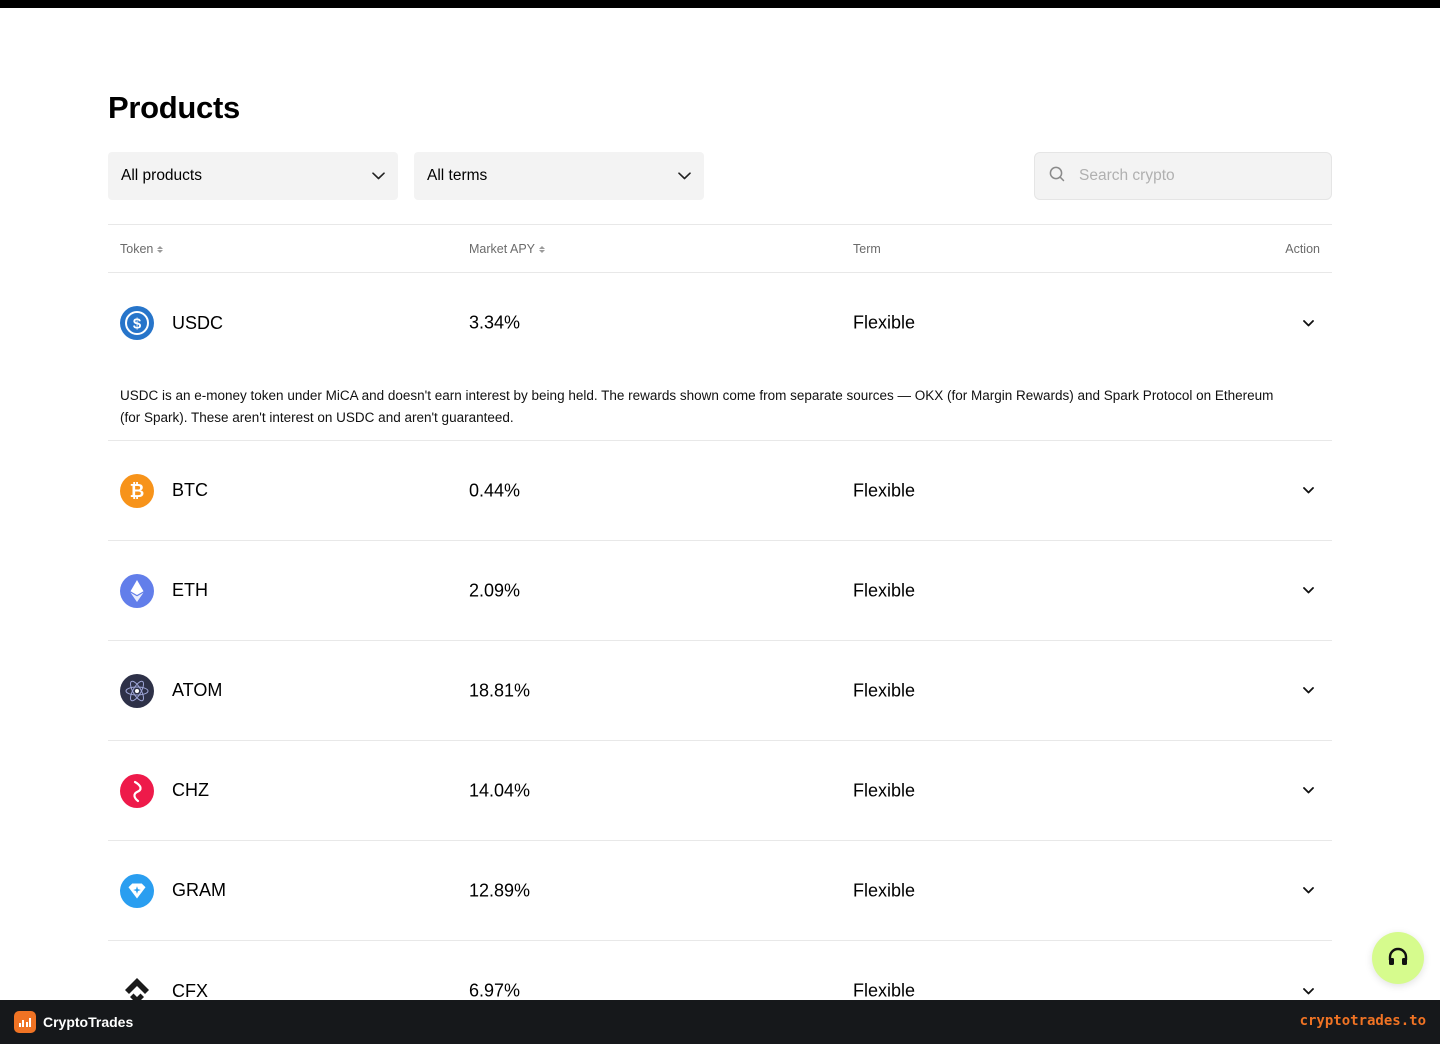 The width and height of the screenshot is (1440, 1044). I want to click on token-cell: $ USDC, so click(171, 323).